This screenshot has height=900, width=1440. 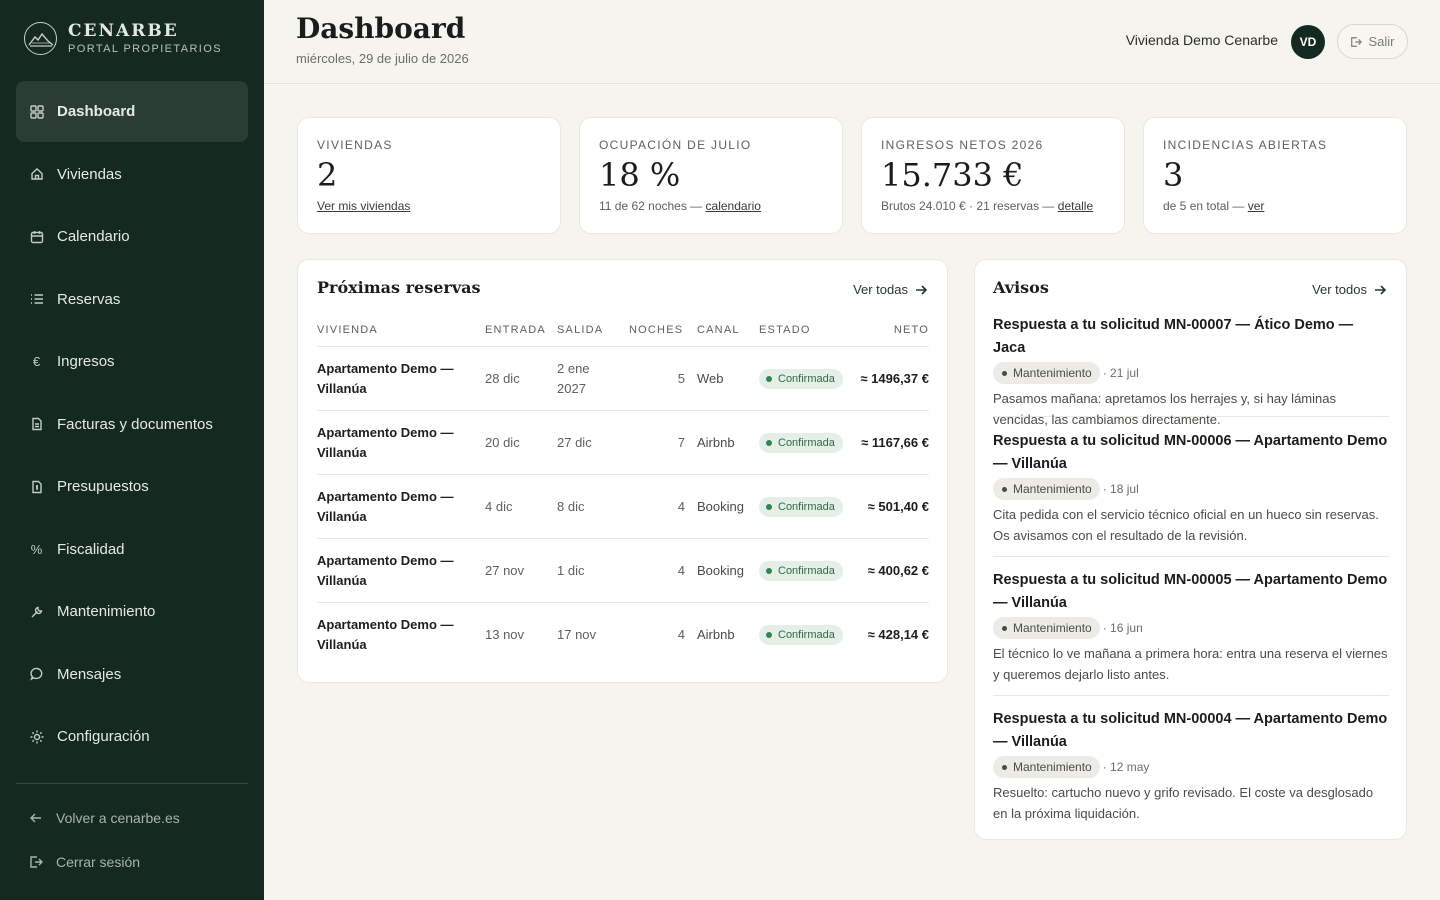 What do you see at coordinates (571, 570) in the screenshot?
I see `cell-salida: 1 dic` at bounding box center [571, 570].